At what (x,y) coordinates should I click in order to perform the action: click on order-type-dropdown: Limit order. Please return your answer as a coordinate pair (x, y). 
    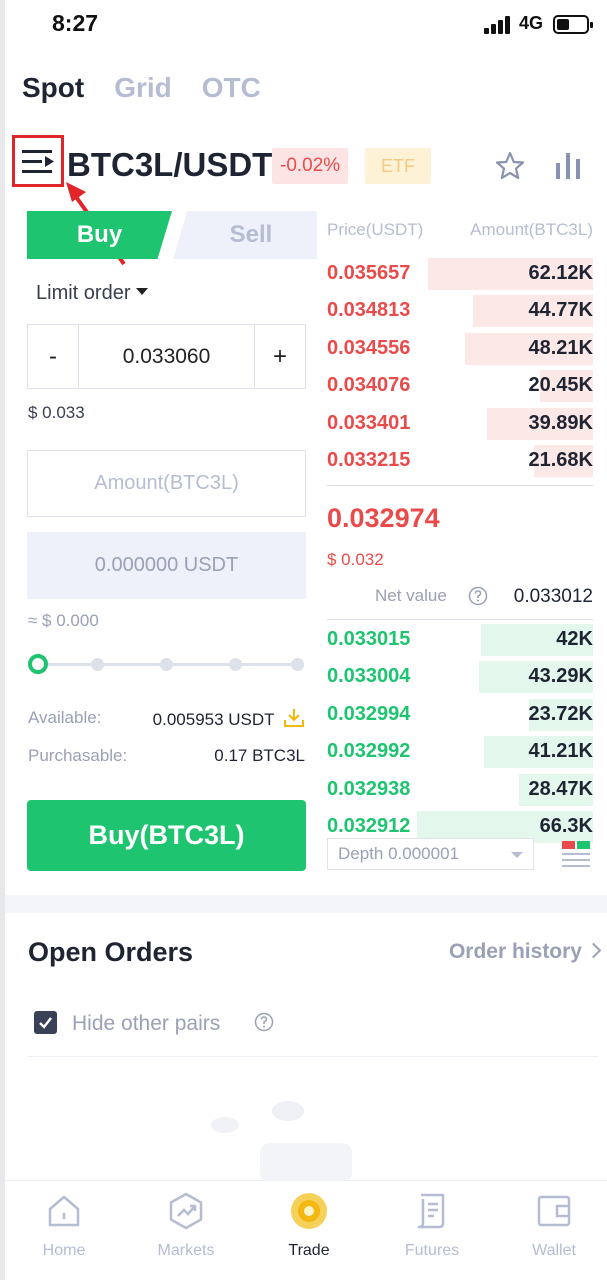
    Looking at the image, I should click on (92, 293).